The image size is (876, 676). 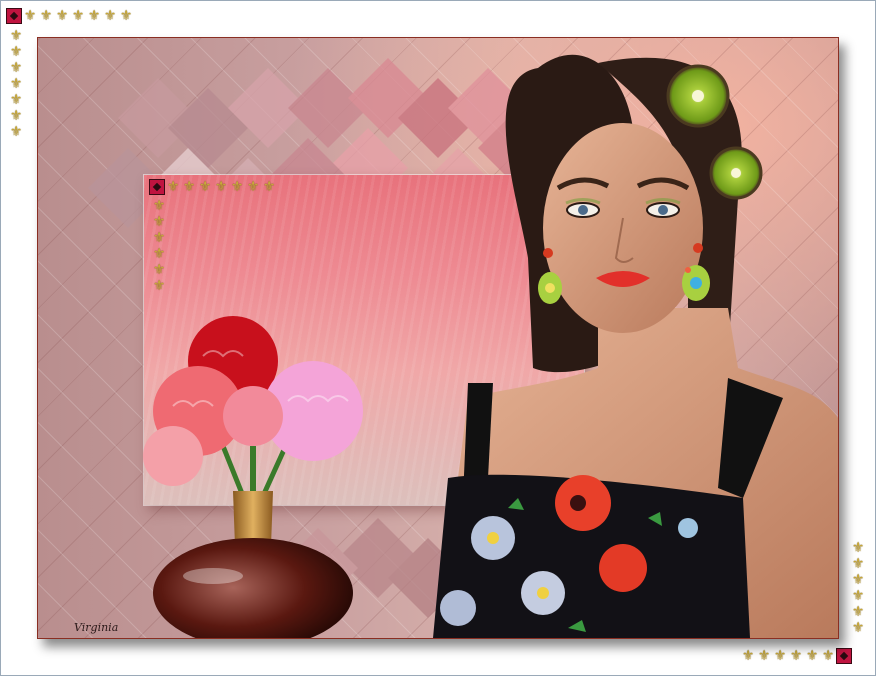 I want to click on face-shape, so click(x=623, y=228).